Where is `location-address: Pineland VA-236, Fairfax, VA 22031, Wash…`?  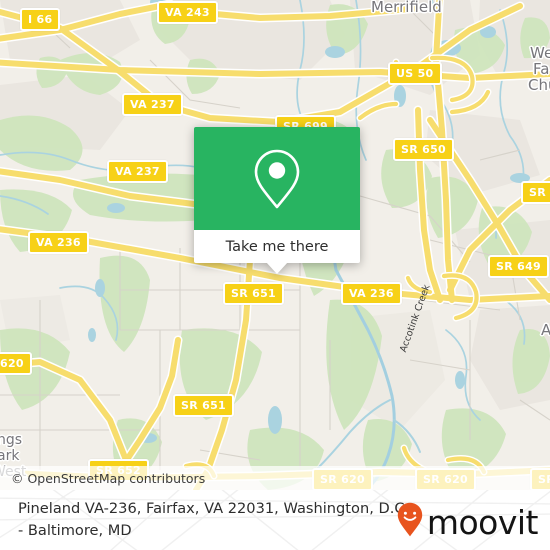 location-address: Pineland VA-236, Fairfax, VA 22031, Wash… is located at coordinates (218, 519).